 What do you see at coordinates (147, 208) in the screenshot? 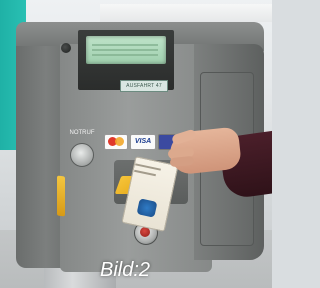
I see `ticket-logo` at bounding box center [147, 208].